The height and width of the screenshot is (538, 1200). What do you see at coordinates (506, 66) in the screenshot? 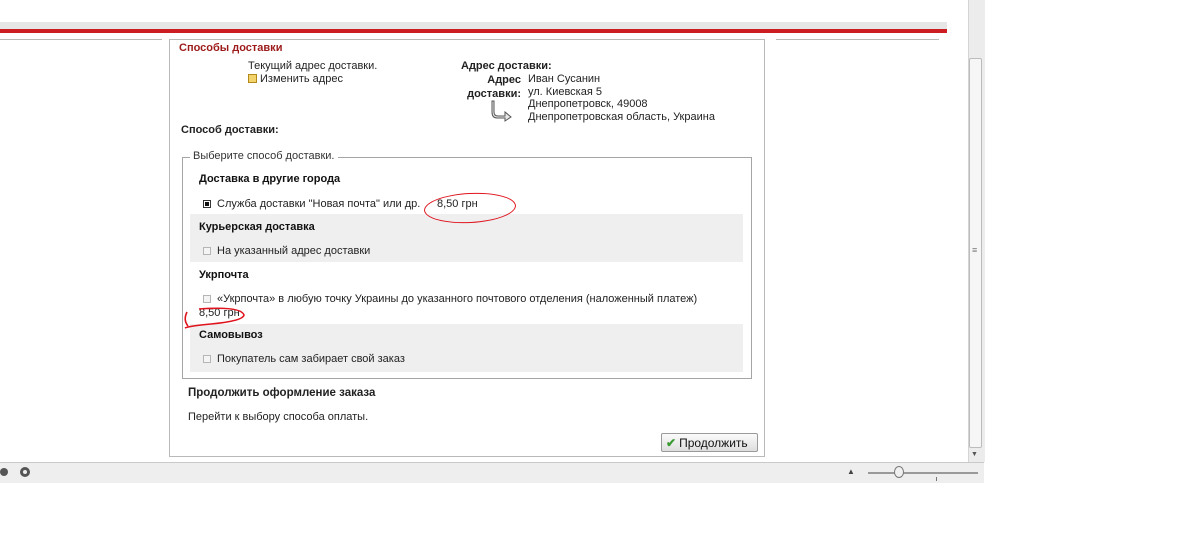
I see `shipping-address-heading: Адрес доставки:` at bounding box center [506, 66].